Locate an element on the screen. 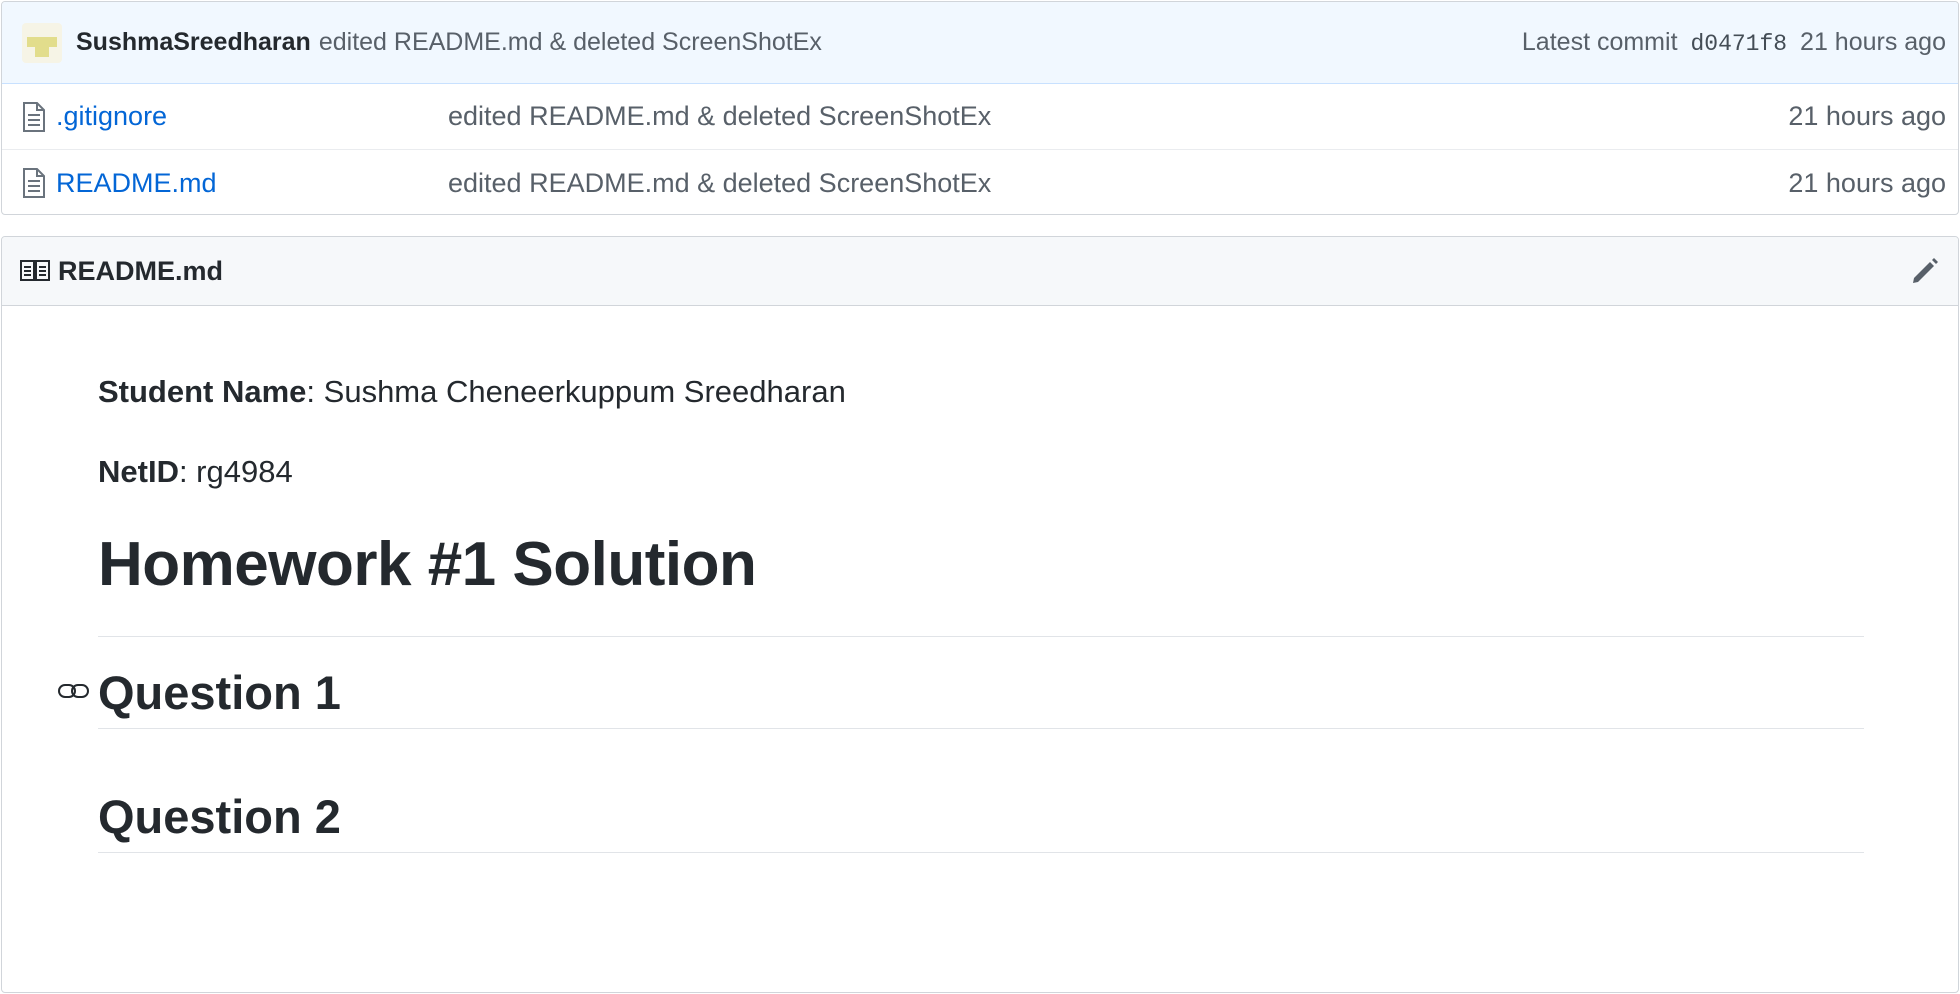 This screenshot has width=1960, height=994. netid-paragraph: NetID: rg4984 is located at coordinates (195, 472).